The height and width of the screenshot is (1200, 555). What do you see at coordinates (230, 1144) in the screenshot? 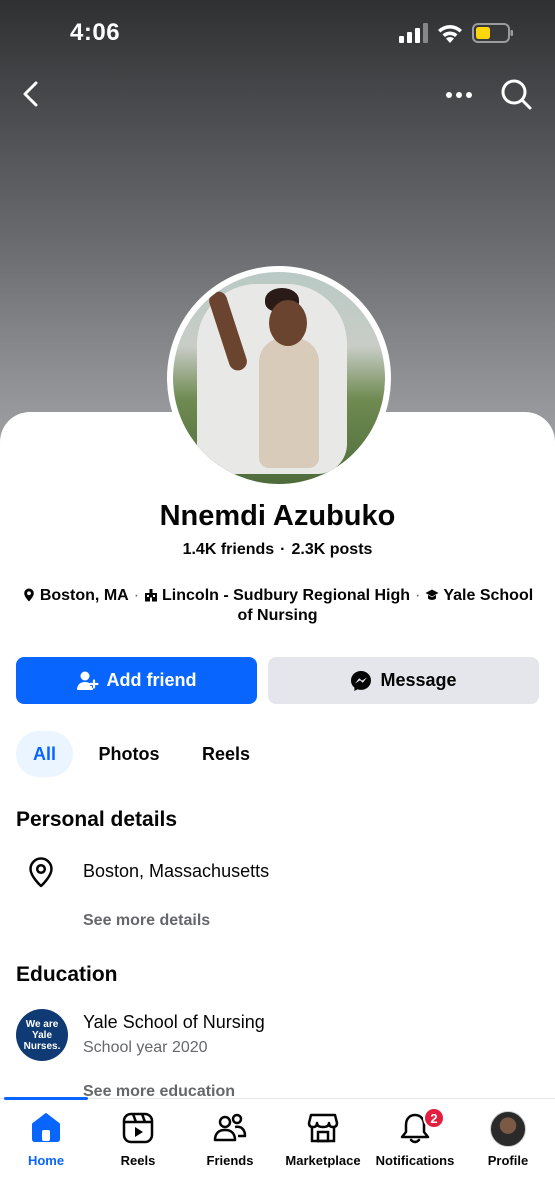
I see `nav-friends: Friends` at bounding box center [230, 1144].